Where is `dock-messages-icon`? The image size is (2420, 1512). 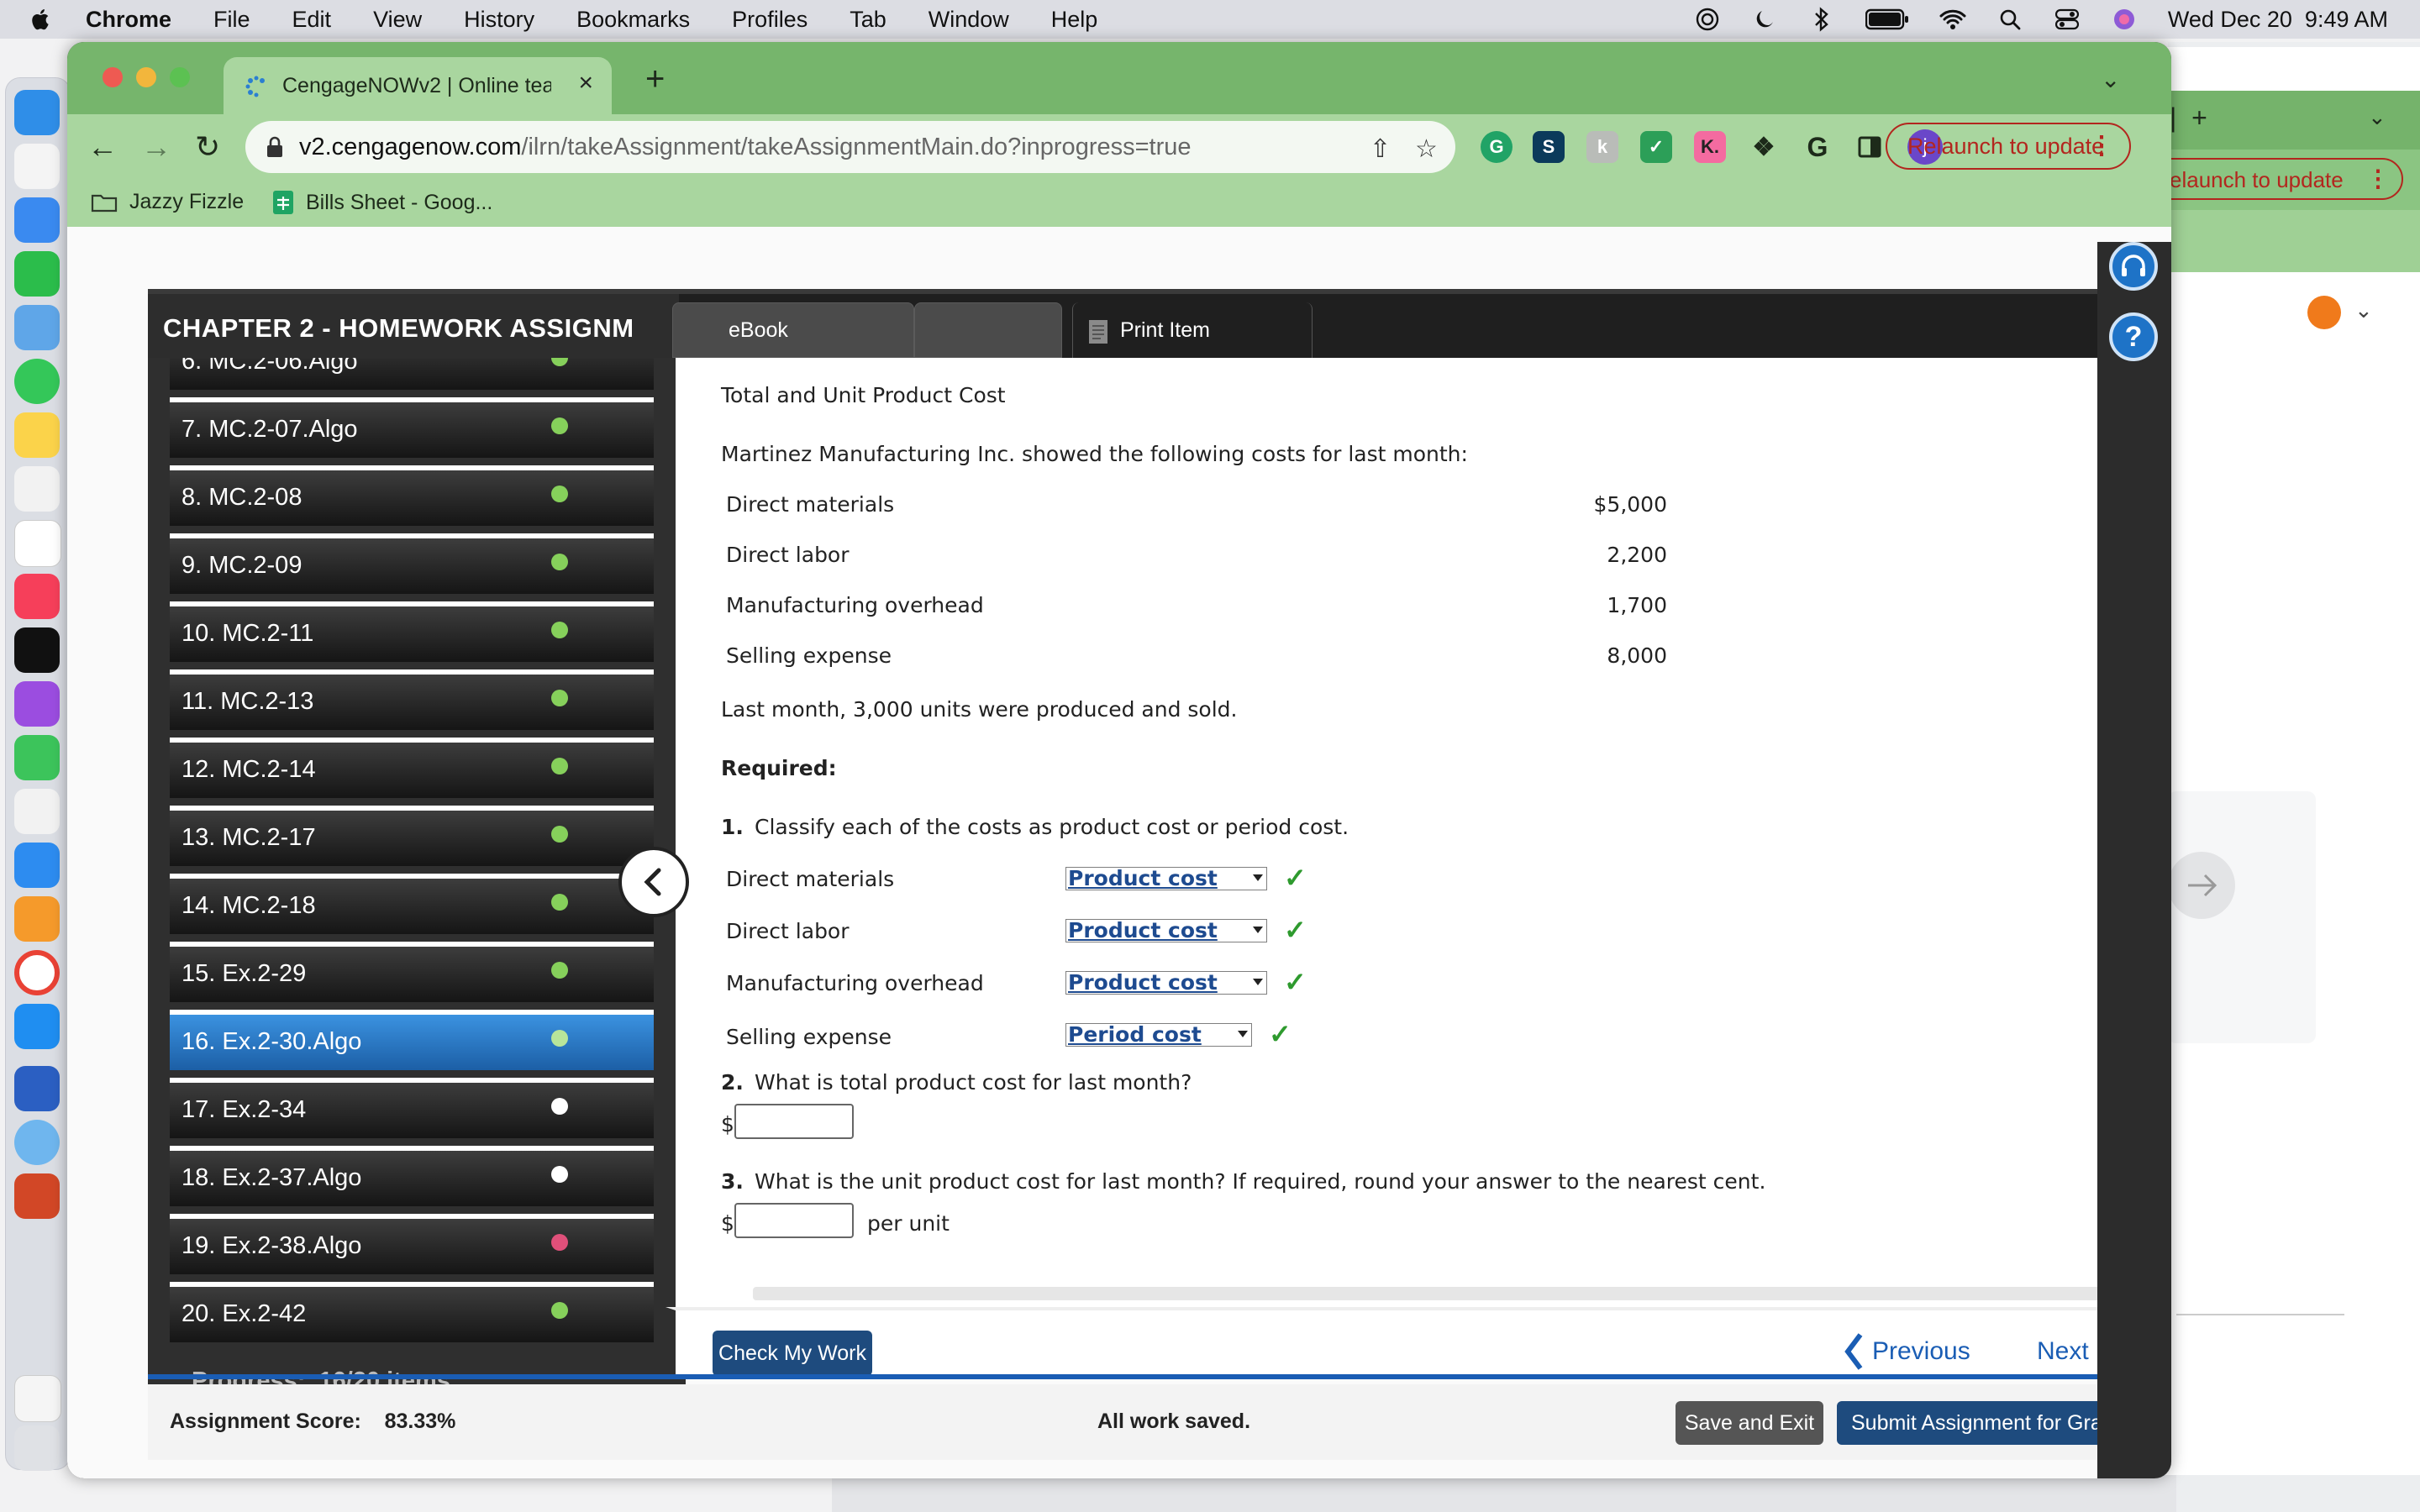
dock-messages-icon is located at coordinates (37, 381).